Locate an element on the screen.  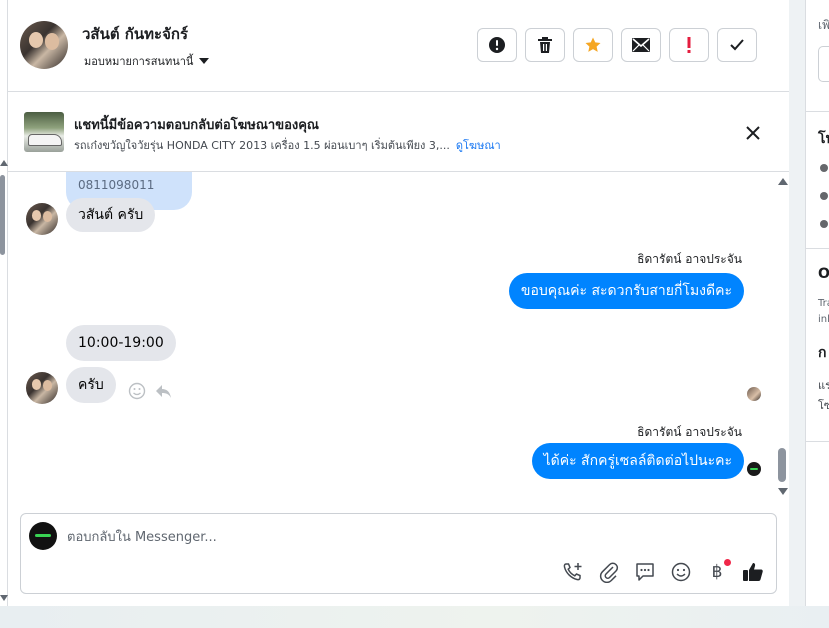
like-button is located at coordinates (753, 572).